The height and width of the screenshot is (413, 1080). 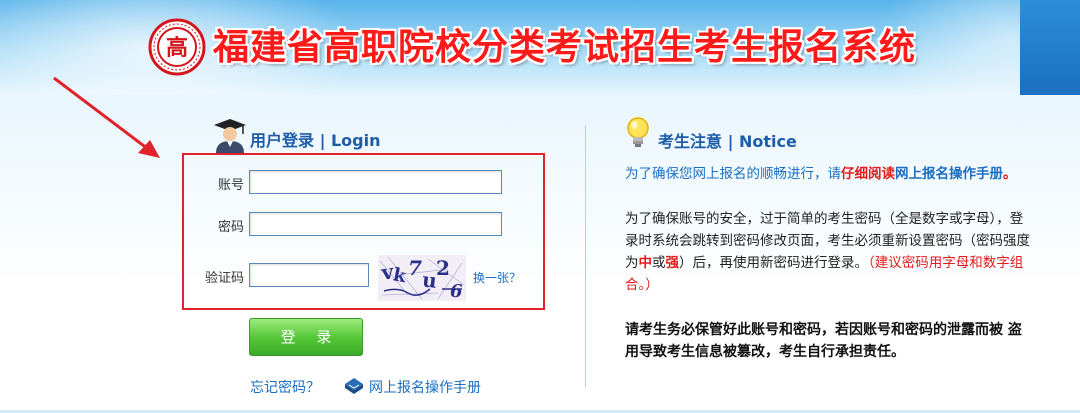 I want to click on notice-text: ）后，再使用新密码进行登录。, so click(x=773, y=263).